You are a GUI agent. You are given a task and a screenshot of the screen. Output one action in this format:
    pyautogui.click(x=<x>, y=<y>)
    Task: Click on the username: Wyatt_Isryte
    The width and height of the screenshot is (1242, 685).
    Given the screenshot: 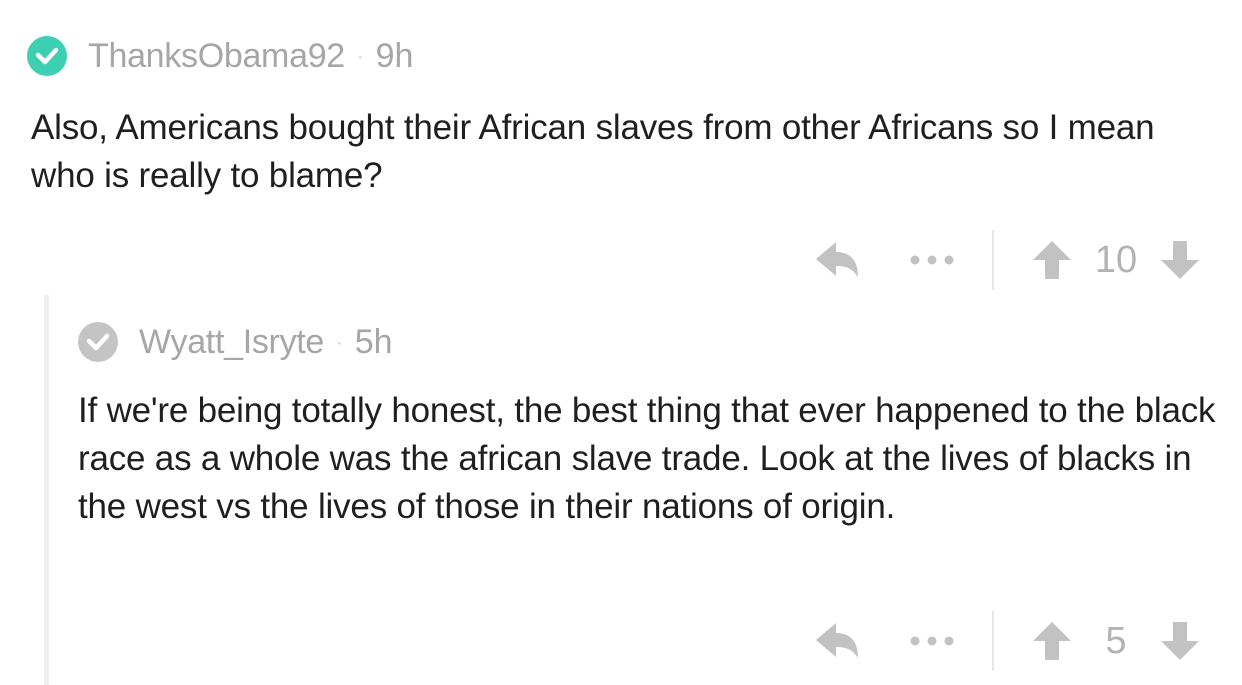 What is the action you would take?
    pyautogui.click(x=231, y=342)
    